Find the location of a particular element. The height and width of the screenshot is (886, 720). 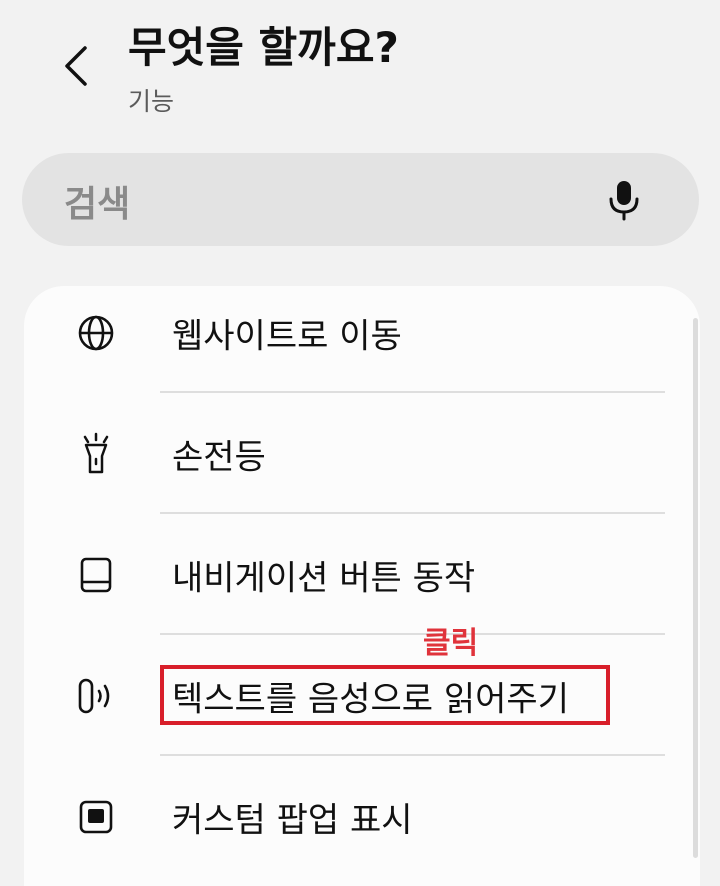

chevron-left-icon is located at coordinates (76, 66).